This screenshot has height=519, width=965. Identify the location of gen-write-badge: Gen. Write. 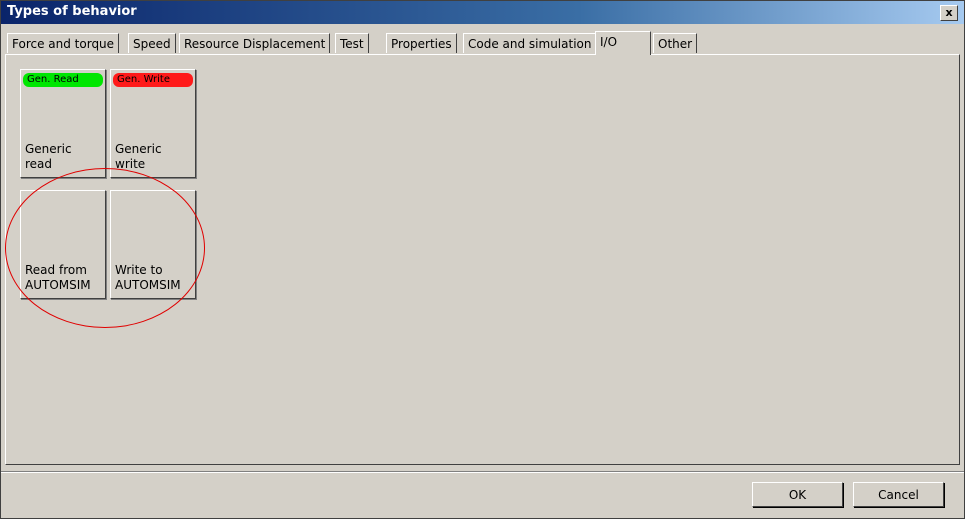
(153, 80).